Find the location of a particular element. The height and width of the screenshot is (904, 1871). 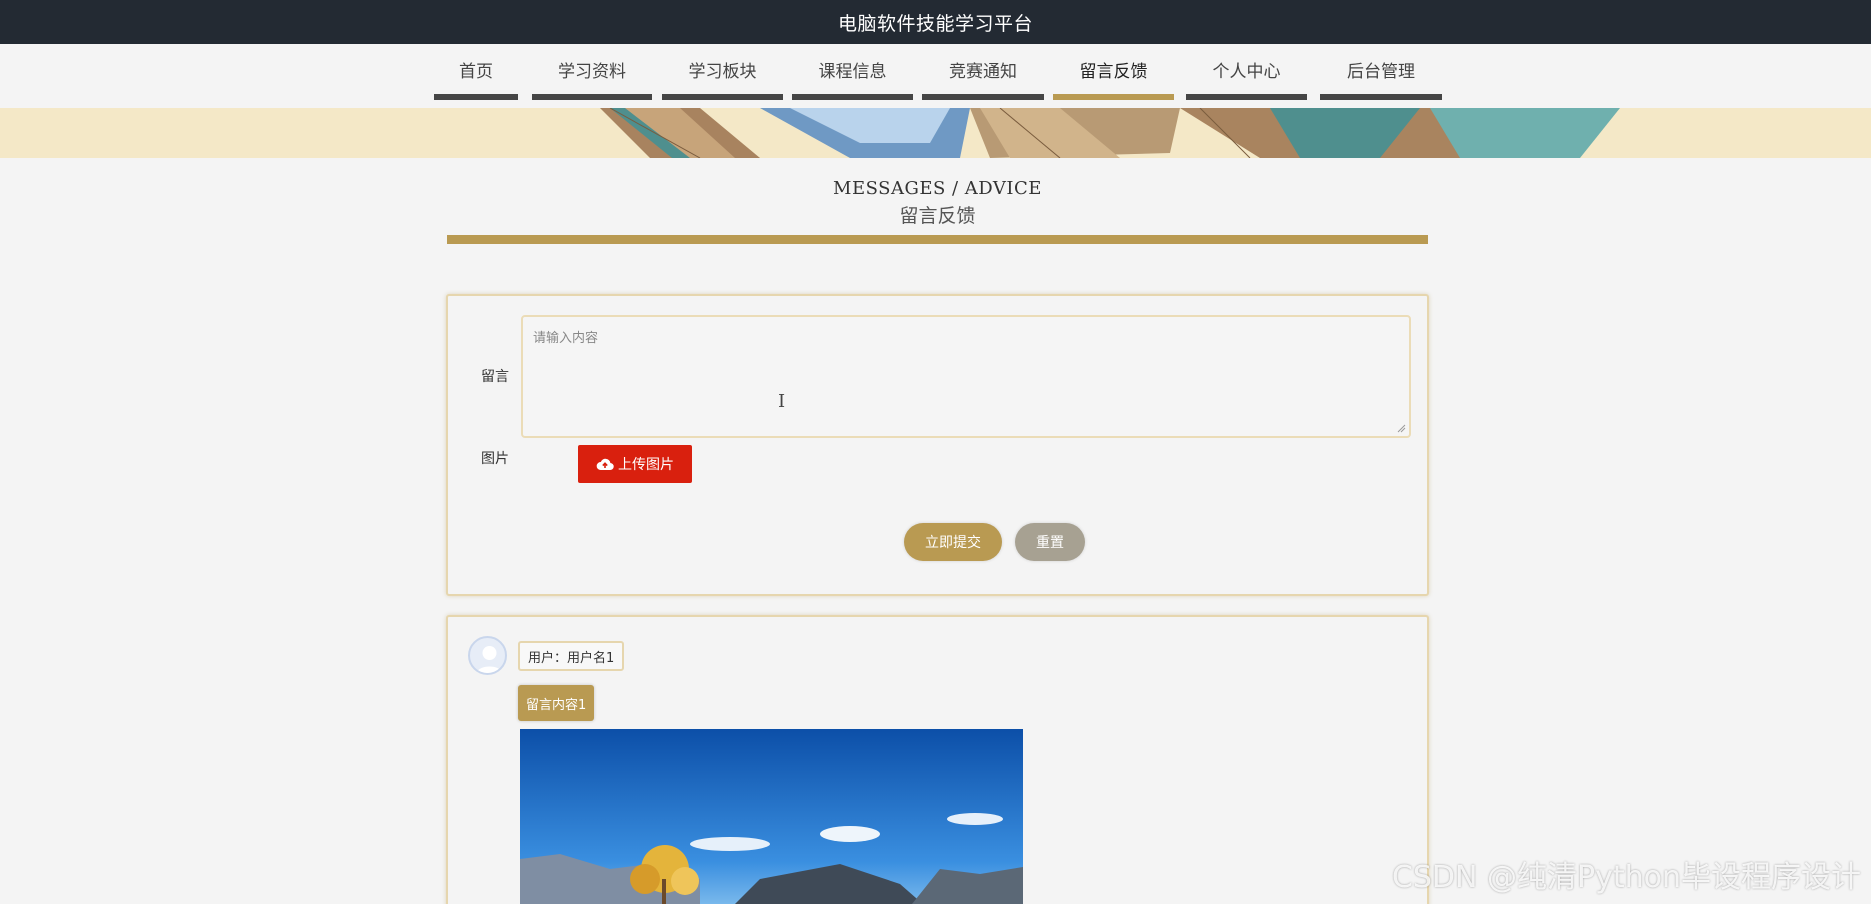

nav-item-competitions: 竞赛通知 is located at coordinates (983, 77).